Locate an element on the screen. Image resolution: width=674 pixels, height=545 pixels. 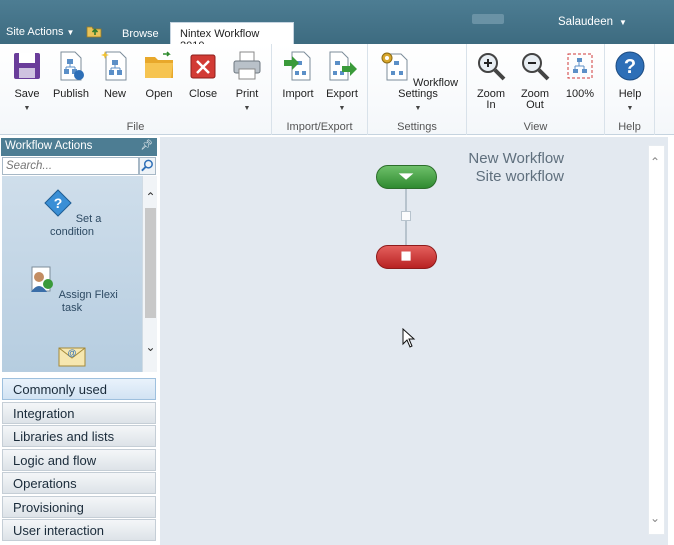
scrollbar-track is located at coordinates (656, 340).